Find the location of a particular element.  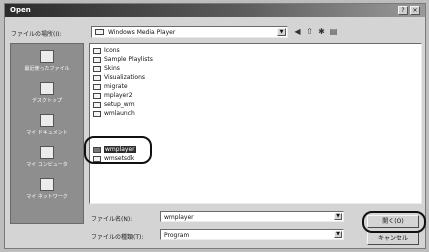

desktop-icon is located at coordinates (47, 88).